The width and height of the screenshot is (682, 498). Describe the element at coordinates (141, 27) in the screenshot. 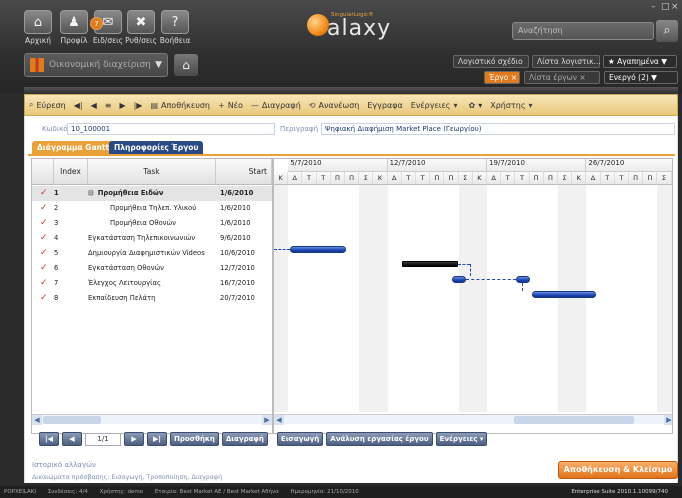

I see `nav-settings: ✖ Ρυθ/σεις` at that location.